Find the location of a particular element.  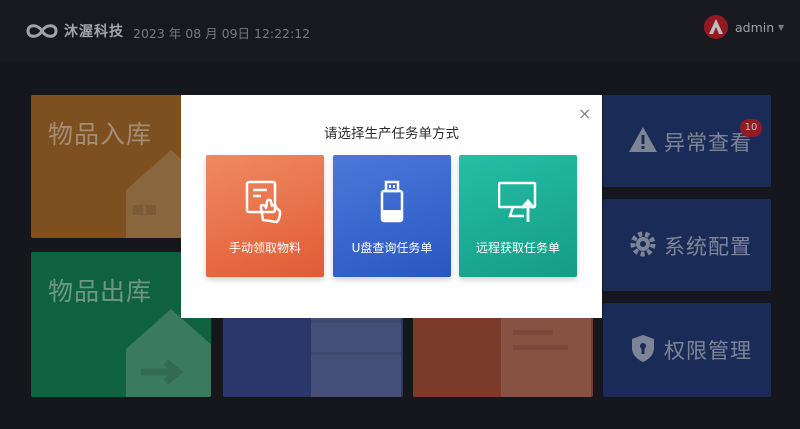

usb-query-button: U盘查询任务单 is located at coordinates (392, 216).